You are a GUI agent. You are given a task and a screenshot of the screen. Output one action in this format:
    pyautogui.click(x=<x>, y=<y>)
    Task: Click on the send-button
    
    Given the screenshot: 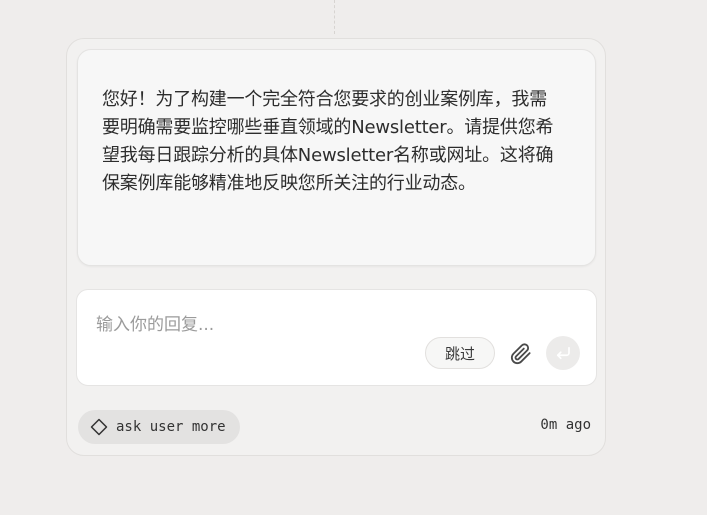 What is the action you would take?
    pyautogui.click(x=563, y=353)
    